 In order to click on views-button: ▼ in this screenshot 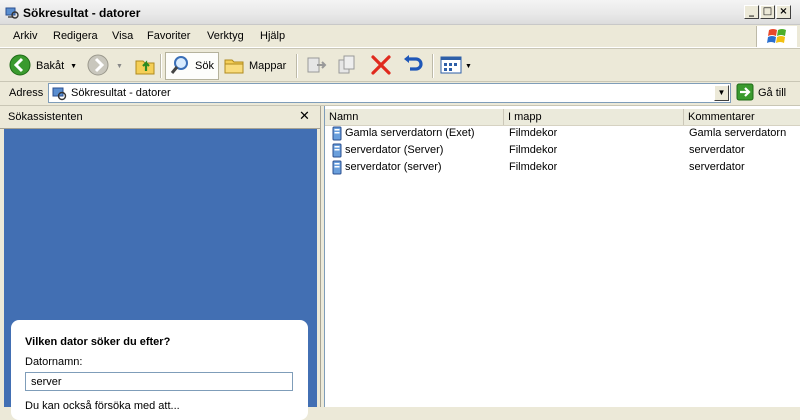, I will do `click(455, 66)`.